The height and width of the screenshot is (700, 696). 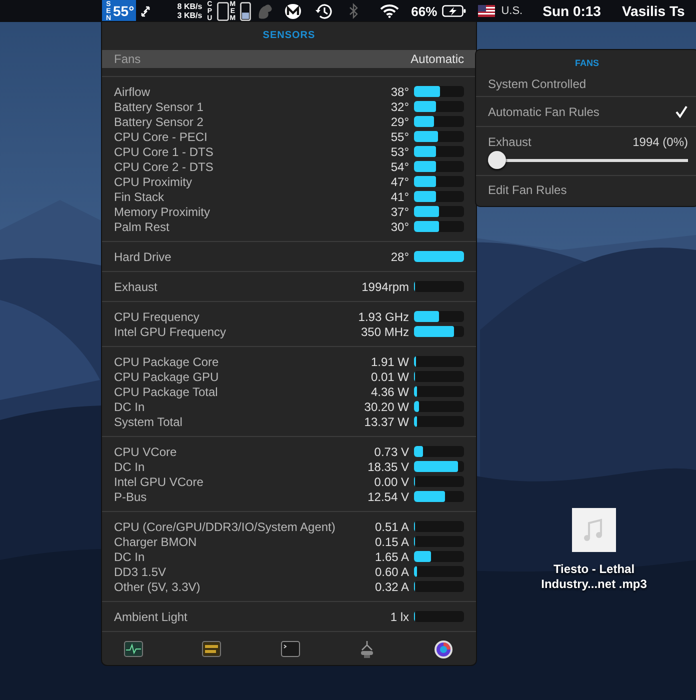 I want to click on sensor-name: Hard Drive, so click(x=143, y=257).